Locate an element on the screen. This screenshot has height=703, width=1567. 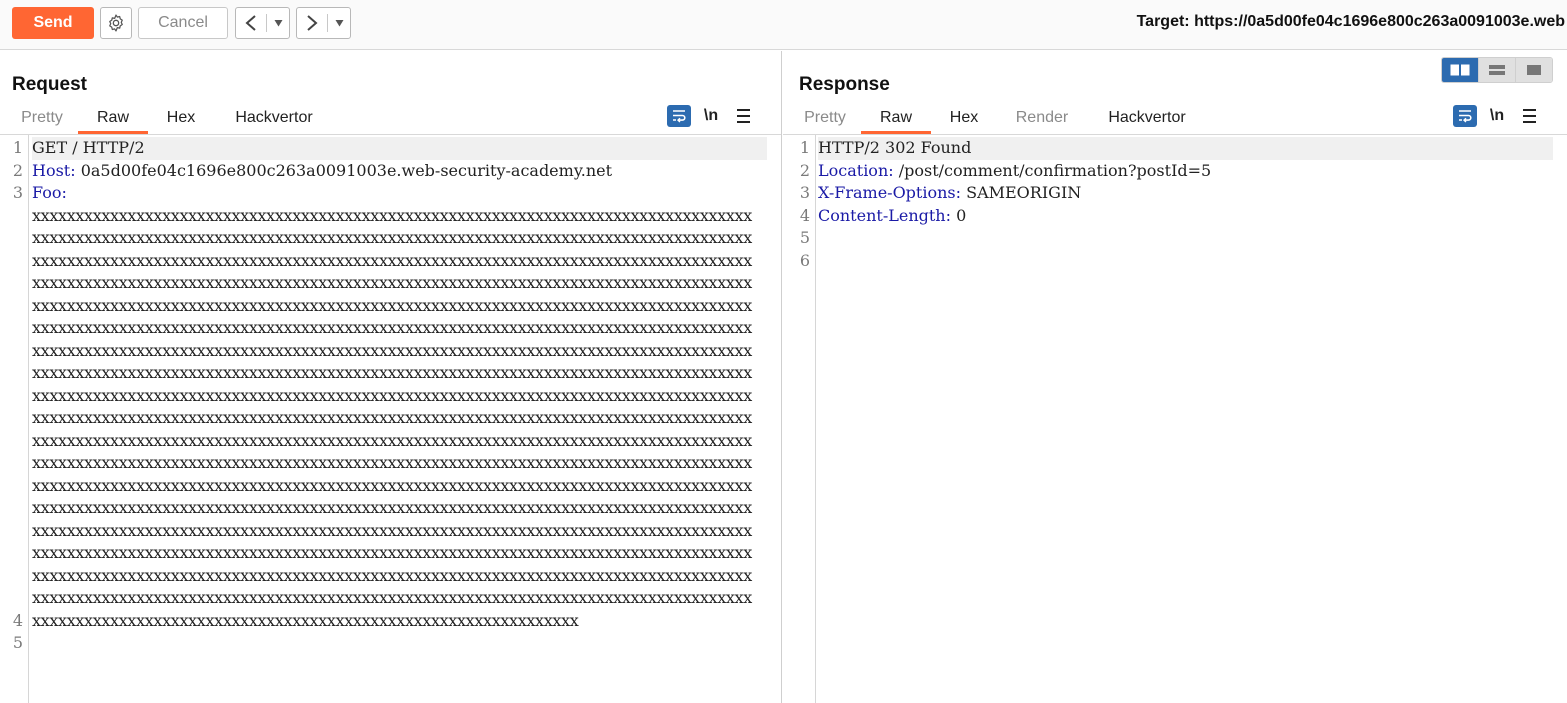
cancel-button: Cancel is located at coordinates (183, 23).